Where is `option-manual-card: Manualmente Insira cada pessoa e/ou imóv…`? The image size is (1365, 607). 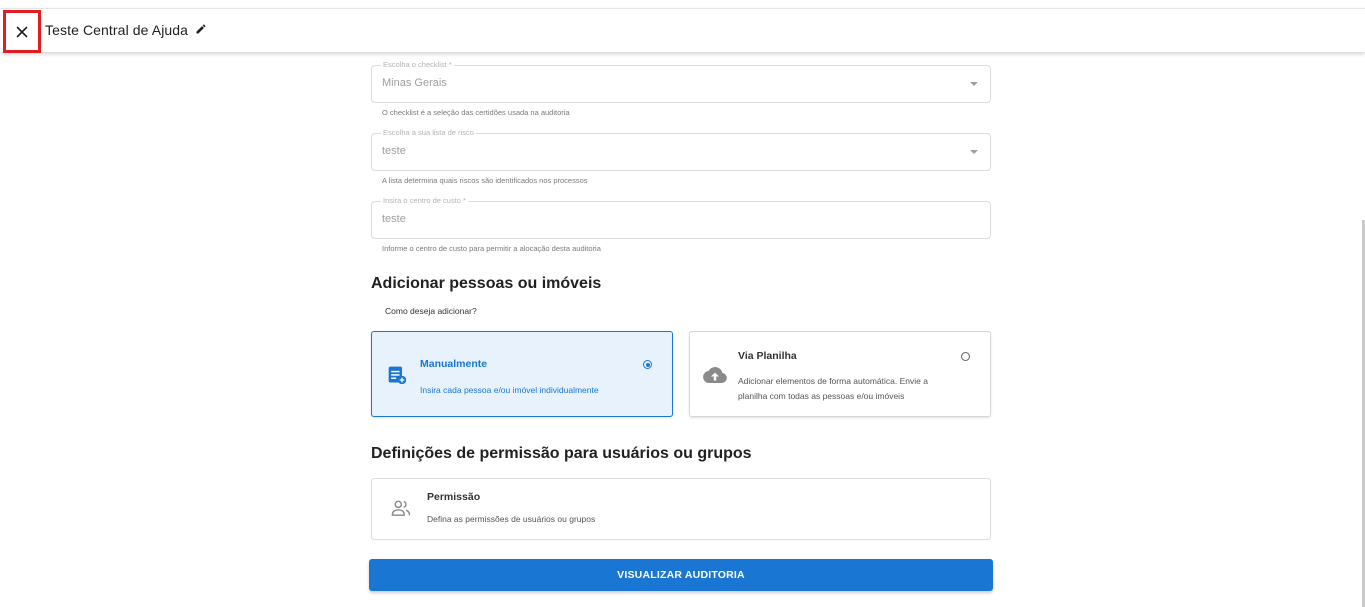
option-manual-card: Manualmente Insira cada pessoa e/ou imóv… is located at coordinates (522, 374).